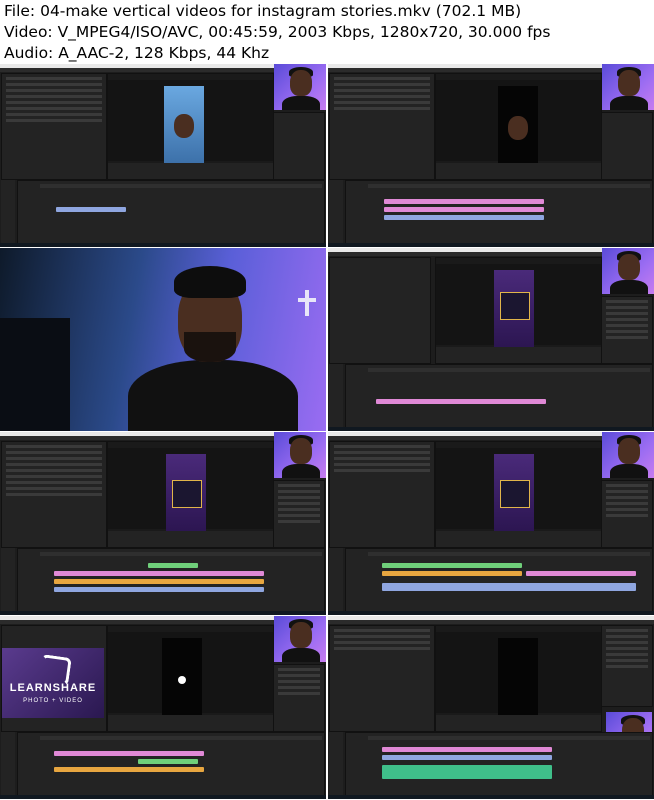 Image resolution: width=654 pixels, height=800 pixels. I want to click on logo-subtitle: PHOTO + VIDEO, so click(53, 701).